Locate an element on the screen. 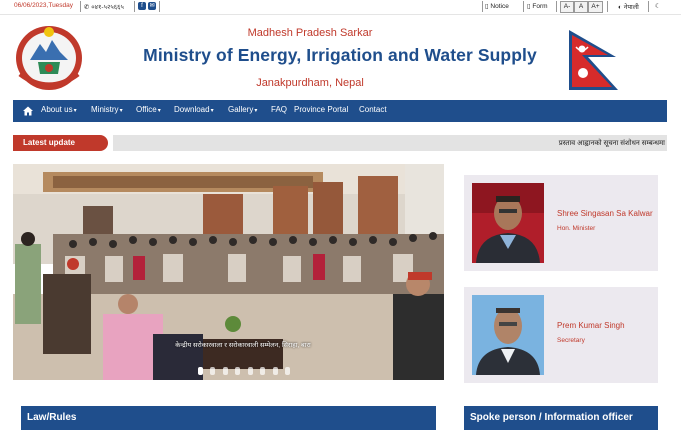  header-subtitle: Madhesh Pradesh Sarkar is located at coordinates (310, 33).